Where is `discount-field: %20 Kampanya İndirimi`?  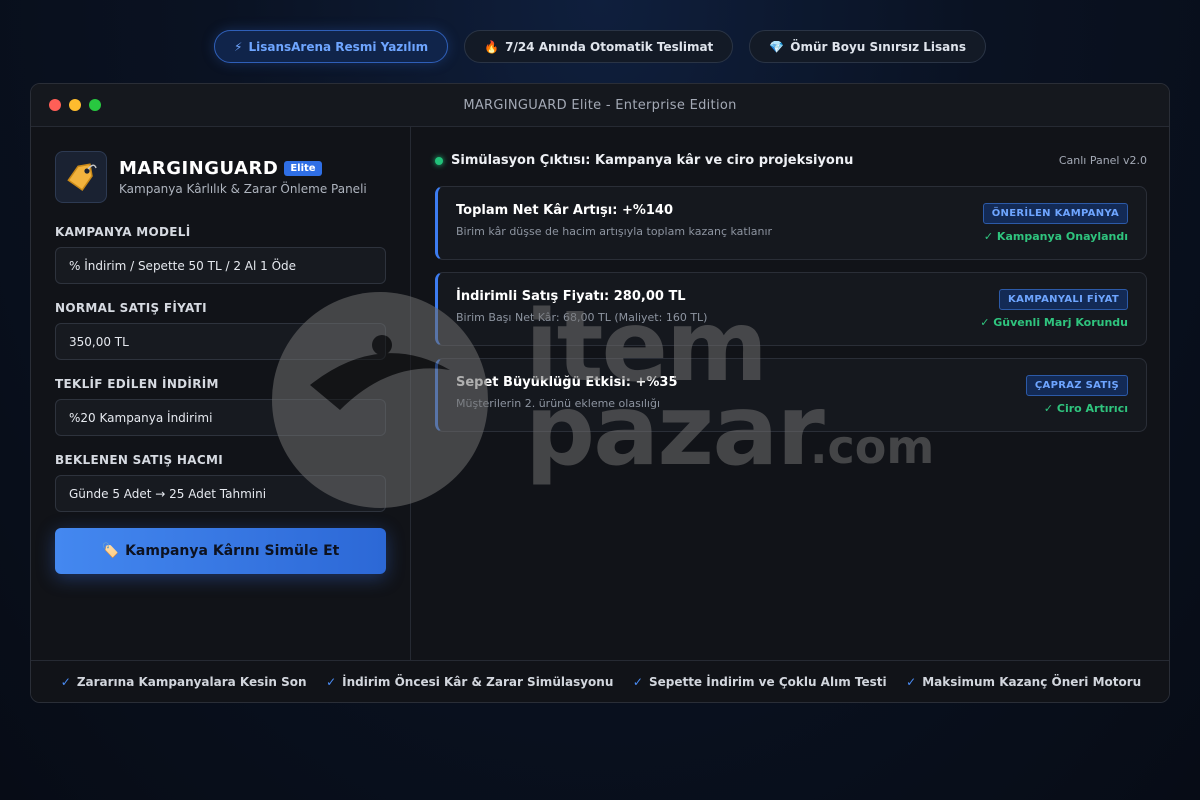
discount-field: %20 Kampanya İndirimi is located at coordinates (220, 417).